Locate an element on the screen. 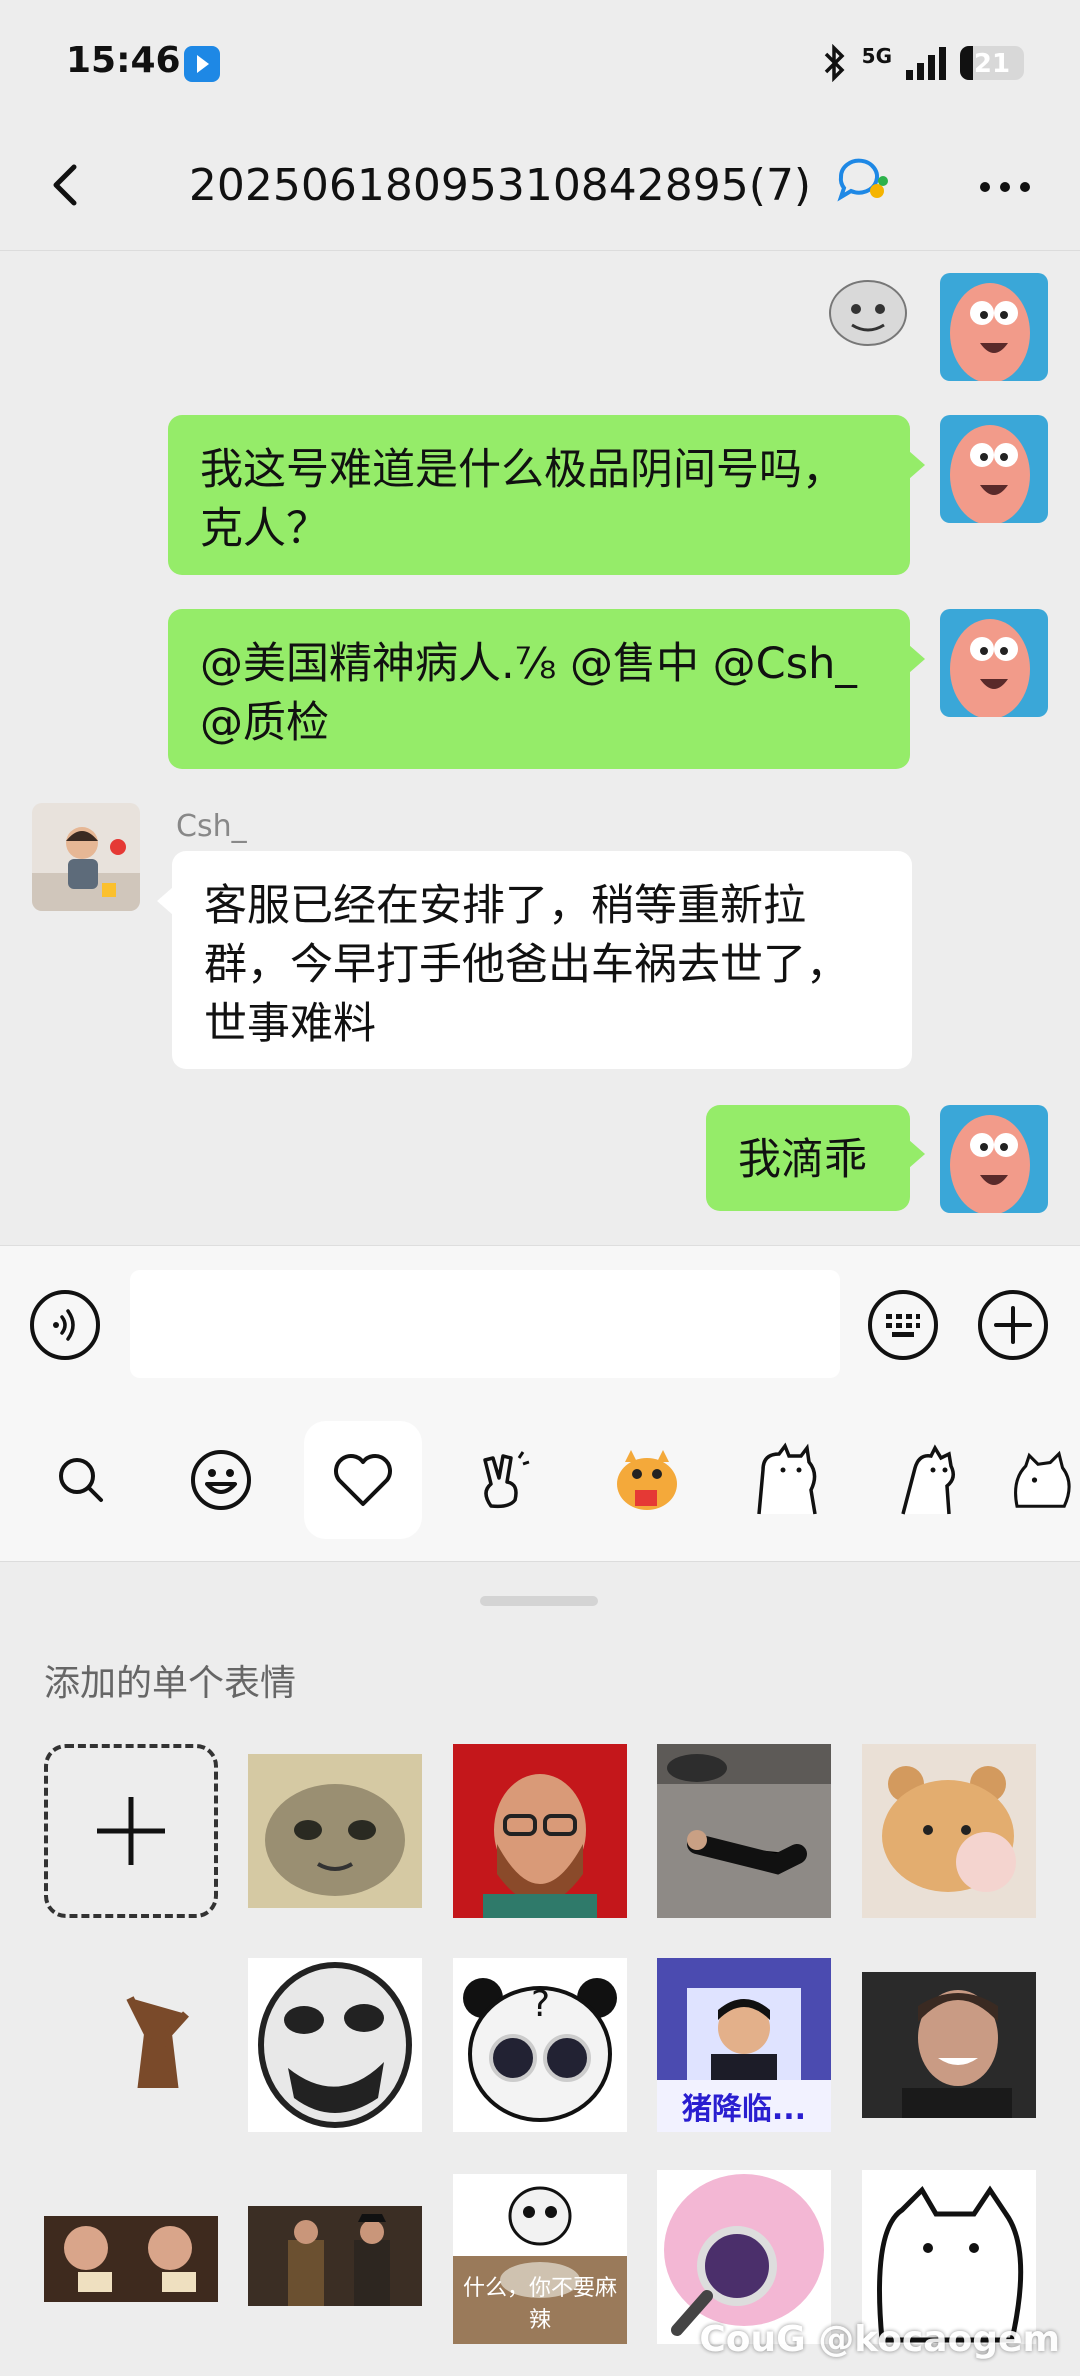 The width and height of the screenshot is (1080, 2376). network-type-label: 5G is located at coordinates (876, 56).